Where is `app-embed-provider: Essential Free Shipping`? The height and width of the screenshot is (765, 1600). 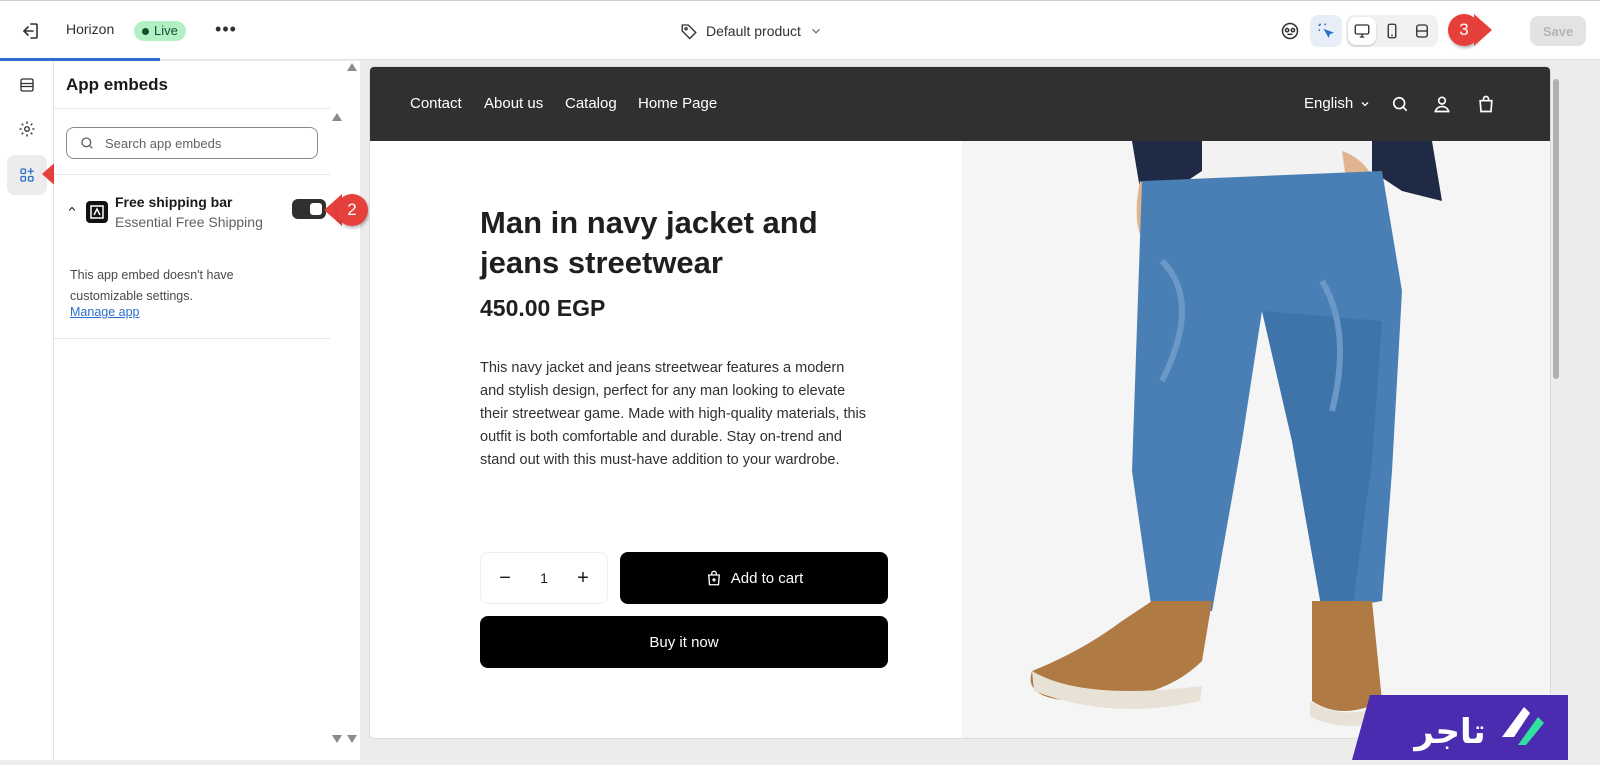 app-embed-provider: Essential Free Shipping is located at coordinates (189, 222).